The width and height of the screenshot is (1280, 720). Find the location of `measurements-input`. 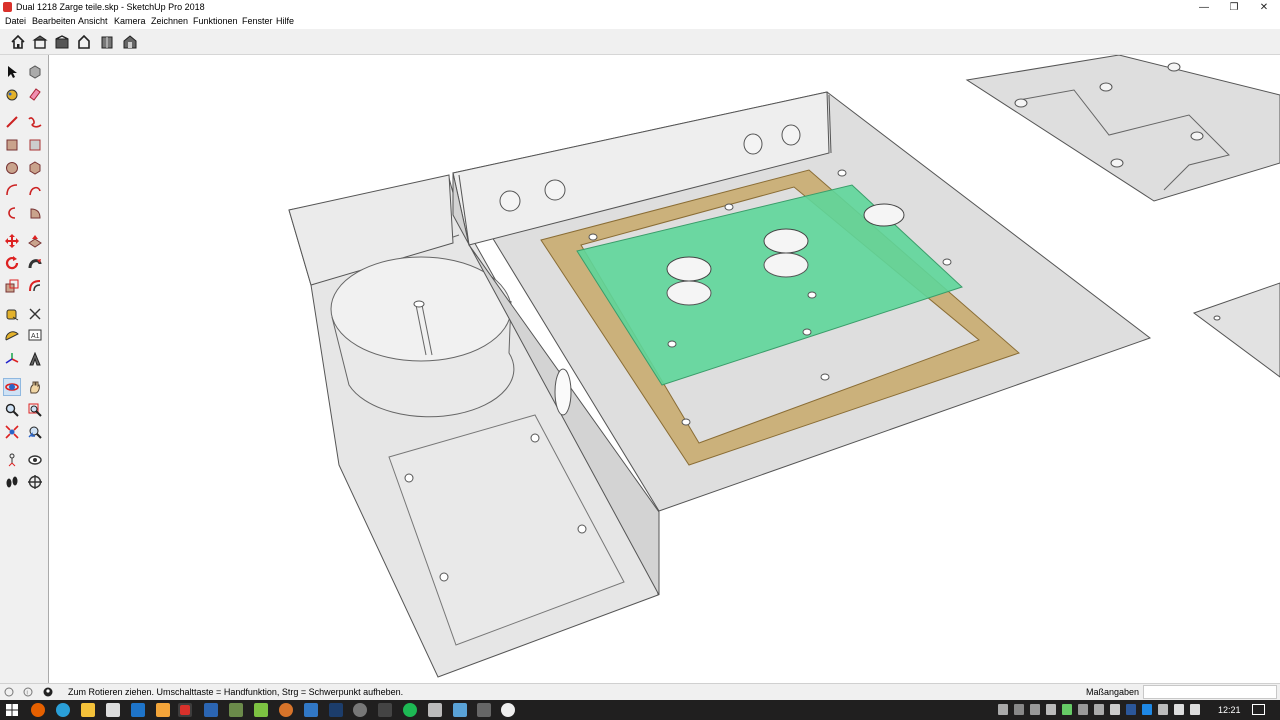

measurements-input is located at coordinates (1210, 692).